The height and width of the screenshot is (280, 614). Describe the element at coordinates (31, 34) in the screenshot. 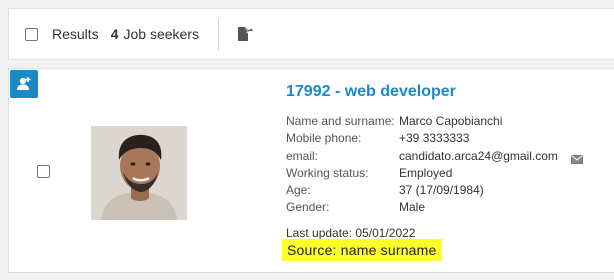

I see `select-all-checkbox` at that location.